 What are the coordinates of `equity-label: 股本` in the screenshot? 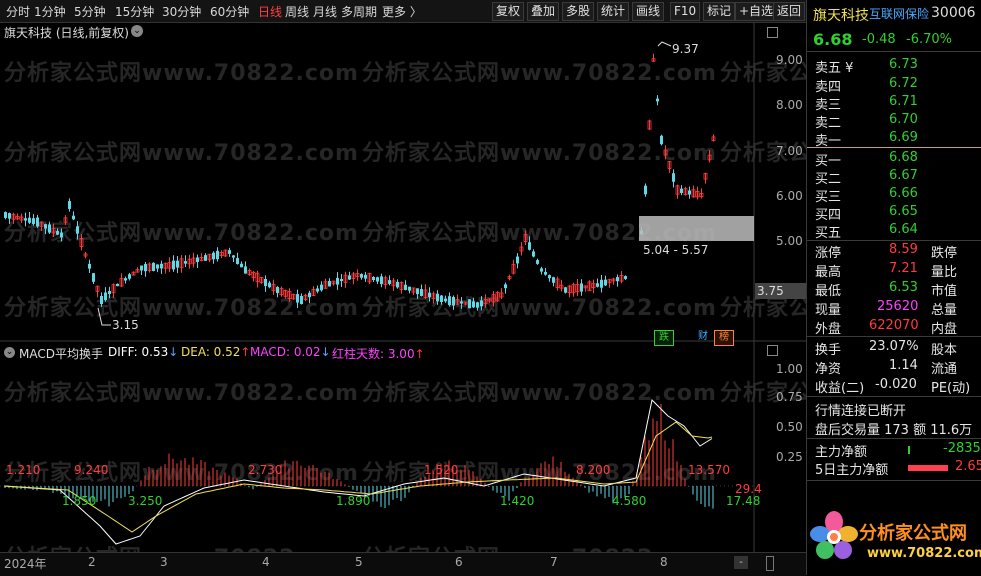 It's located at (944, 350).